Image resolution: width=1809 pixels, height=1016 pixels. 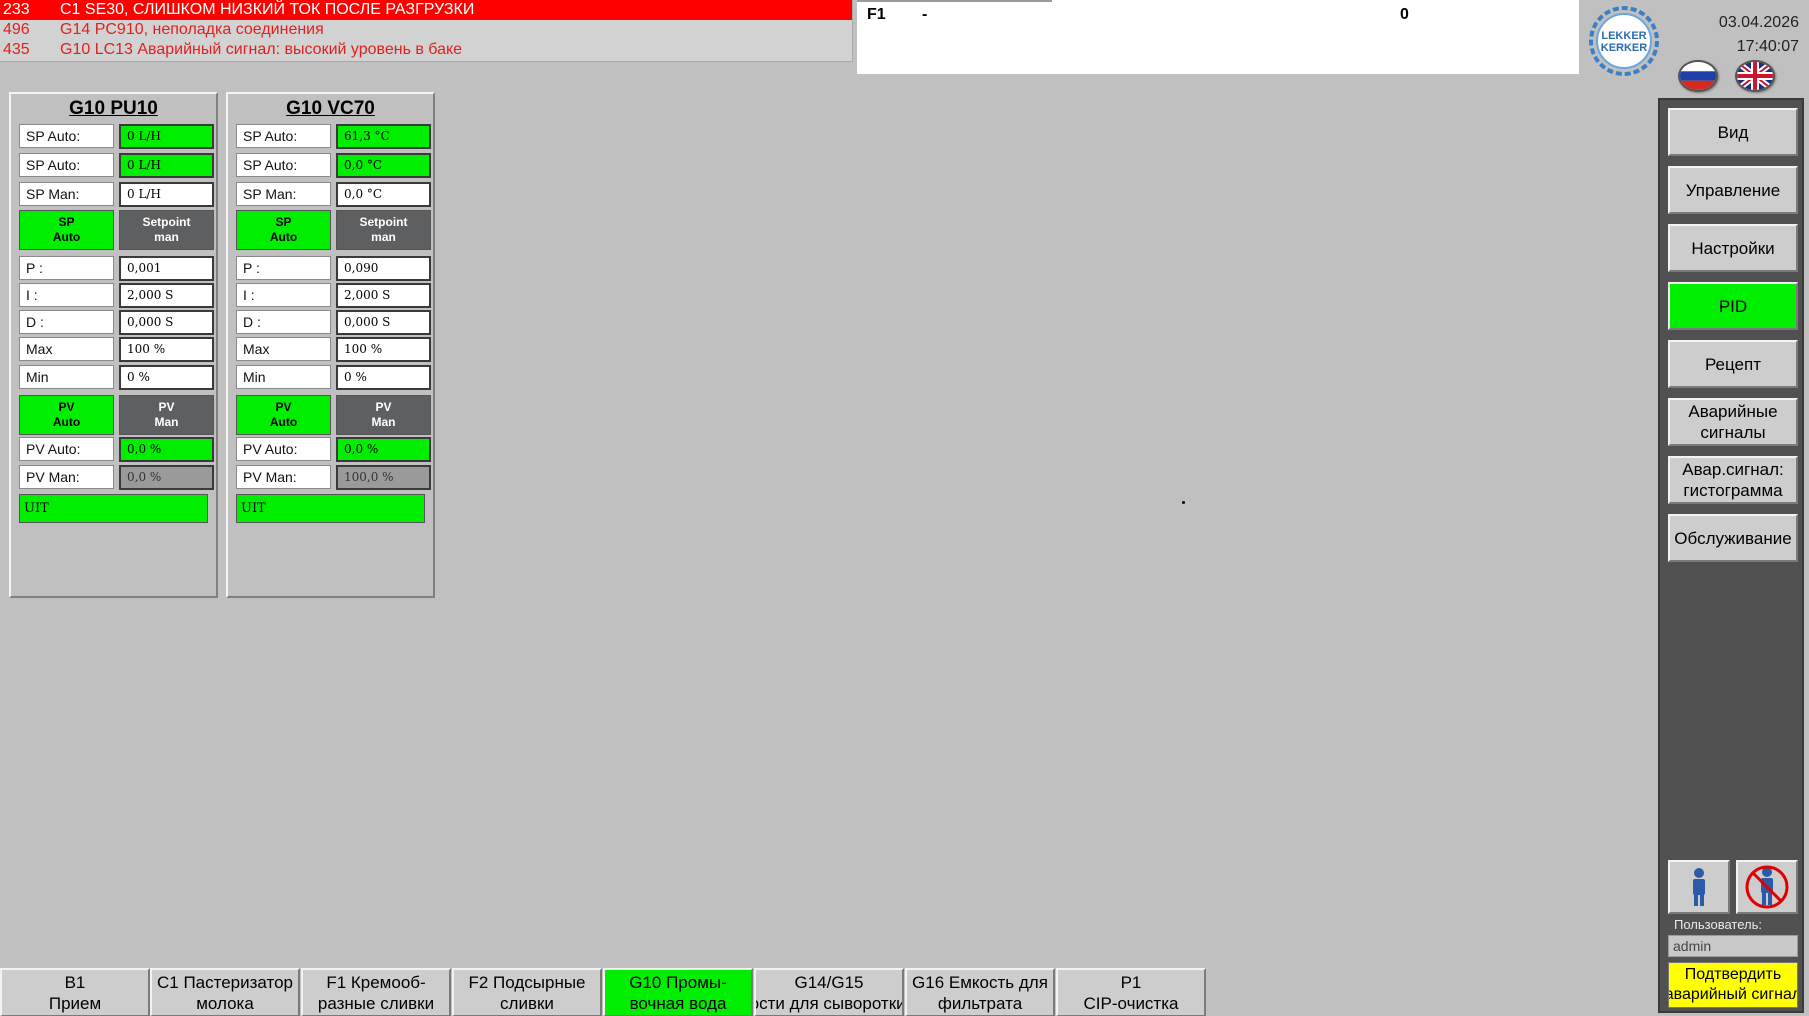 I want to click on pv-auto-label: PV Auto:, so click(x=283, y=449).